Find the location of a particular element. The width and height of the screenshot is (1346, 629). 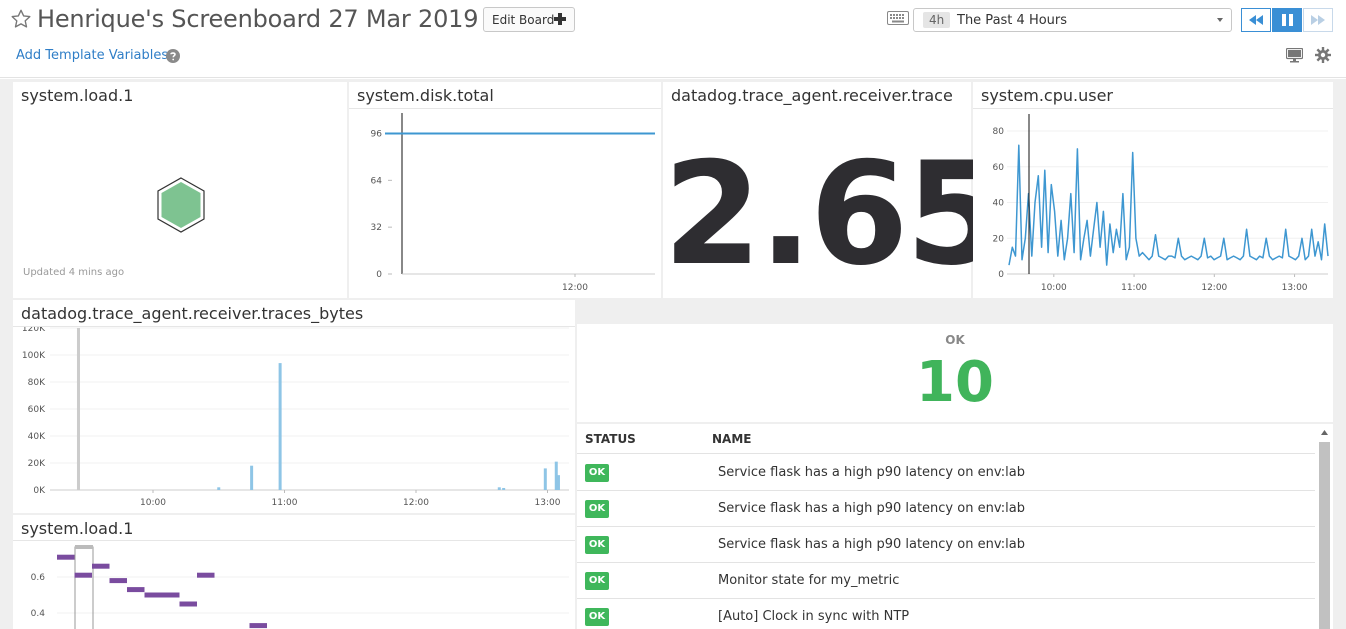

y-tick-label: 100K is located at coordinates (34, 356).